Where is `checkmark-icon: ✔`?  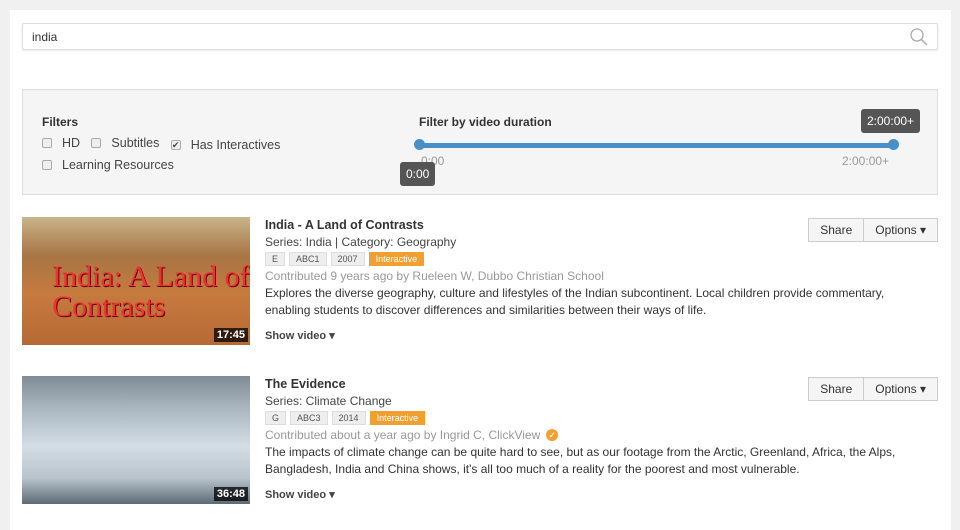 checkmark-icon: ✔ is located at coordinates (175, 145).